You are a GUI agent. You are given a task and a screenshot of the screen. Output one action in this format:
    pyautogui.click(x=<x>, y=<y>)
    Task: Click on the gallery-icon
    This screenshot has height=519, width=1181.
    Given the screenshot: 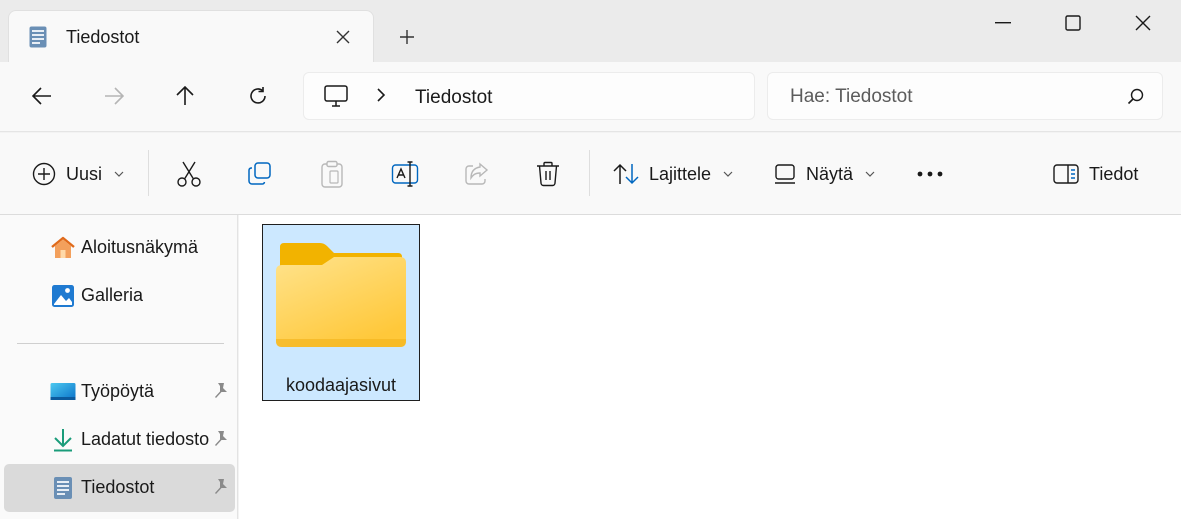 What is the action you would take?
    pyautogui.click(x=63, y=296)
    